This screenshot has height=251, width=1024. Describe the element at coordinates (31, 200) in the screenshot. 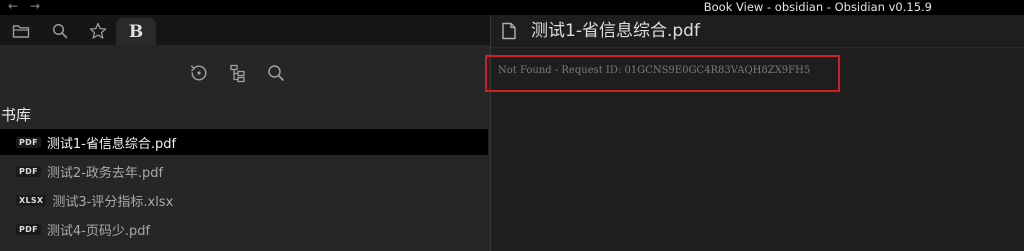

I see `file-type-badge: XLSX` at that location.